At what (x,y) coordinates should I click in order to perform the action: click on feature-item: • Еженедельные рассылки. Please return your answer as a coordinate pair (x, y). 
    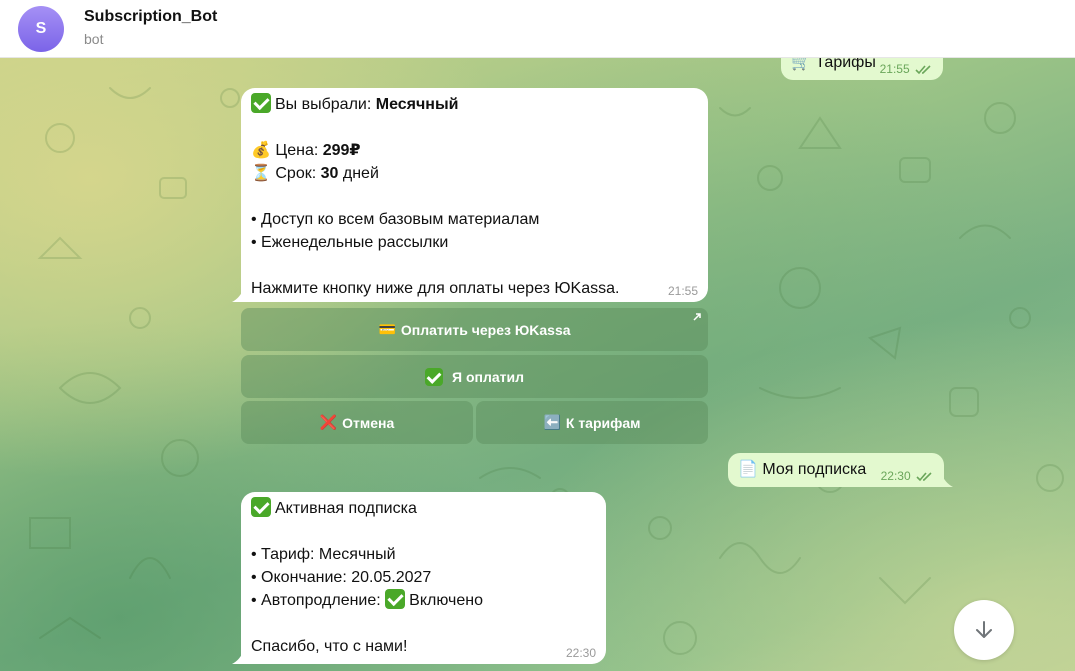
    Looking at the image, I should click on (350, 242).